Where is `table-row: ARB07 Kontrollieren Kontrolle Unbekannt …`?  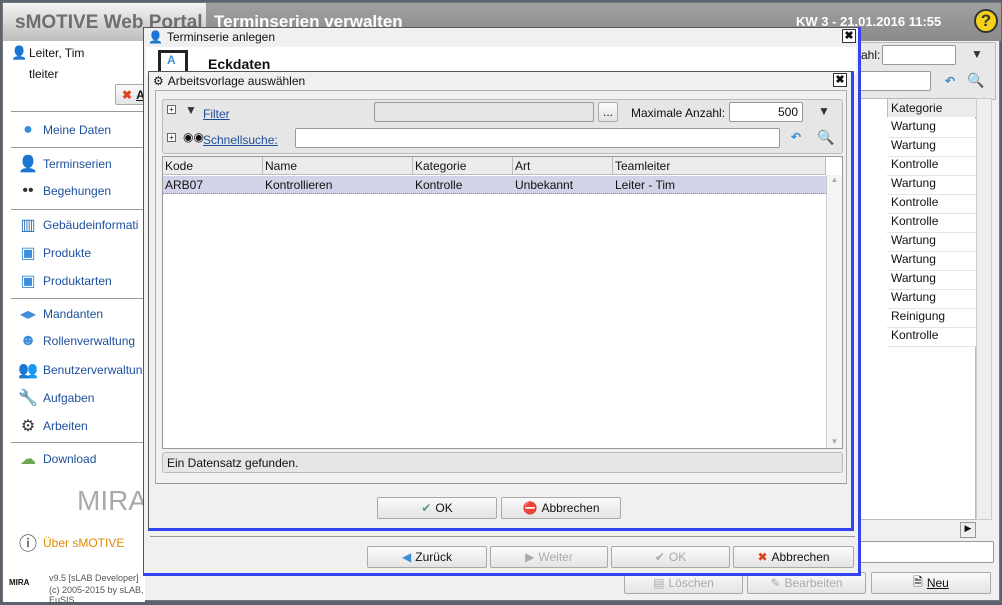
table-row: ARB07 Kontrollieren Kontrolle Unbekannt … is located at coordinates (494, 185).